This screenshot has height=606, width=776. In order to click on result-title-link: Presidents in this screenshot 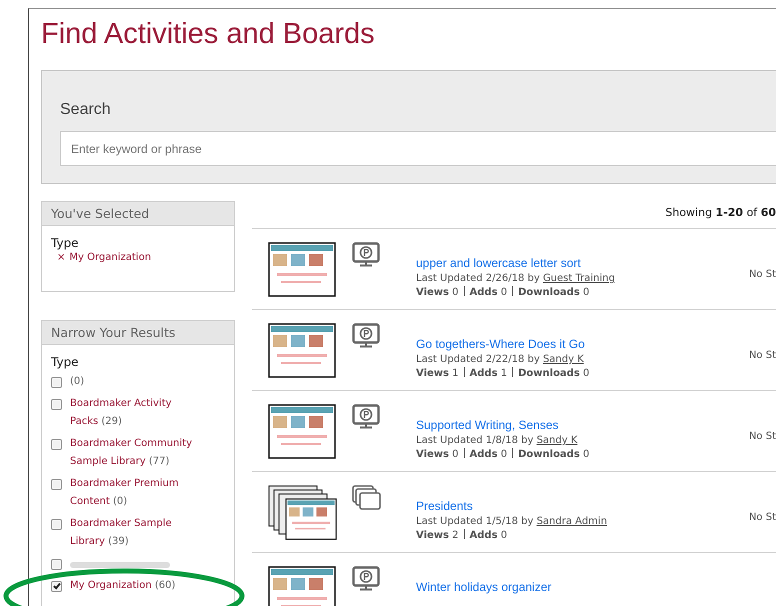, I will do `click(444, 506)`.